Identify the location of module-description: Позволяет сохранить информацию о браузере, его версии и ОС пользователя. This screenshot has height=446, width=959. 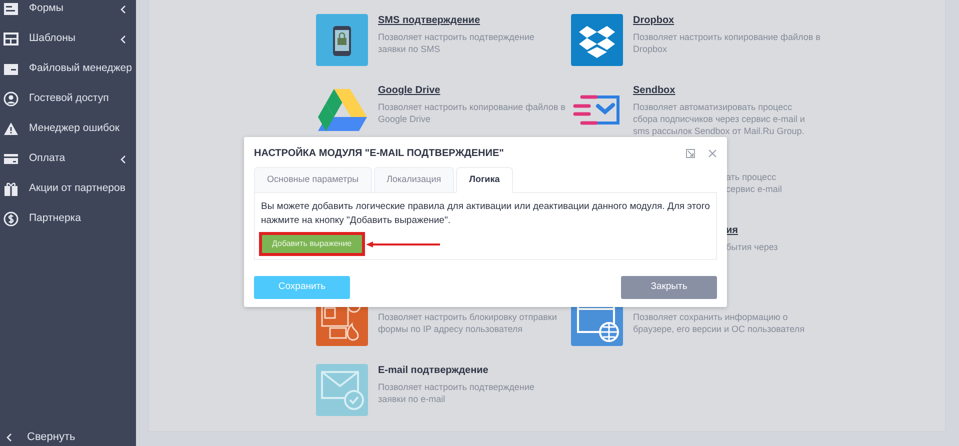
(718, 323).